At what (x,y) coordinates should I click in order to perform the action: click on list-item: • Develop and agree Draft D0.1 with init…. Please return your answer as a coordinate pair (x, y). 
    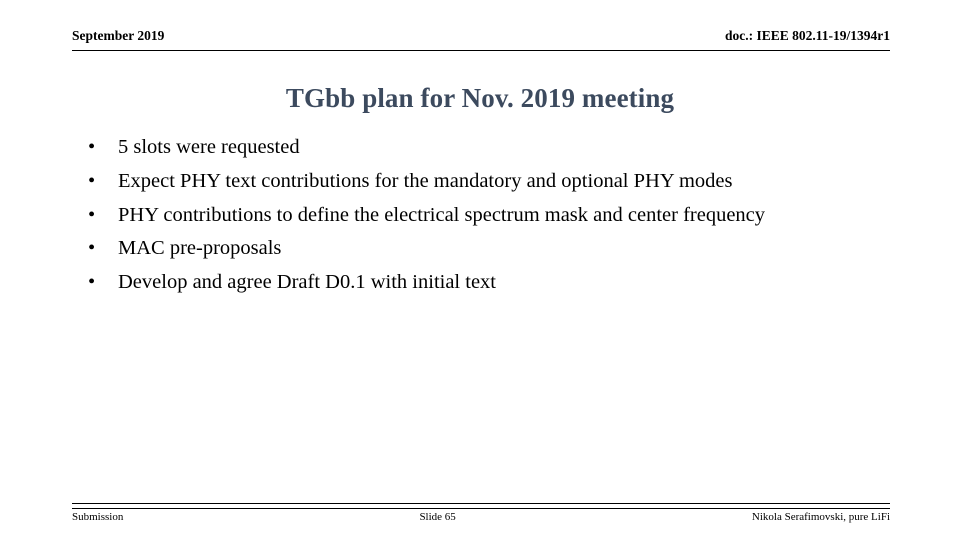
    Looking at the image, I should click on (487, 283).